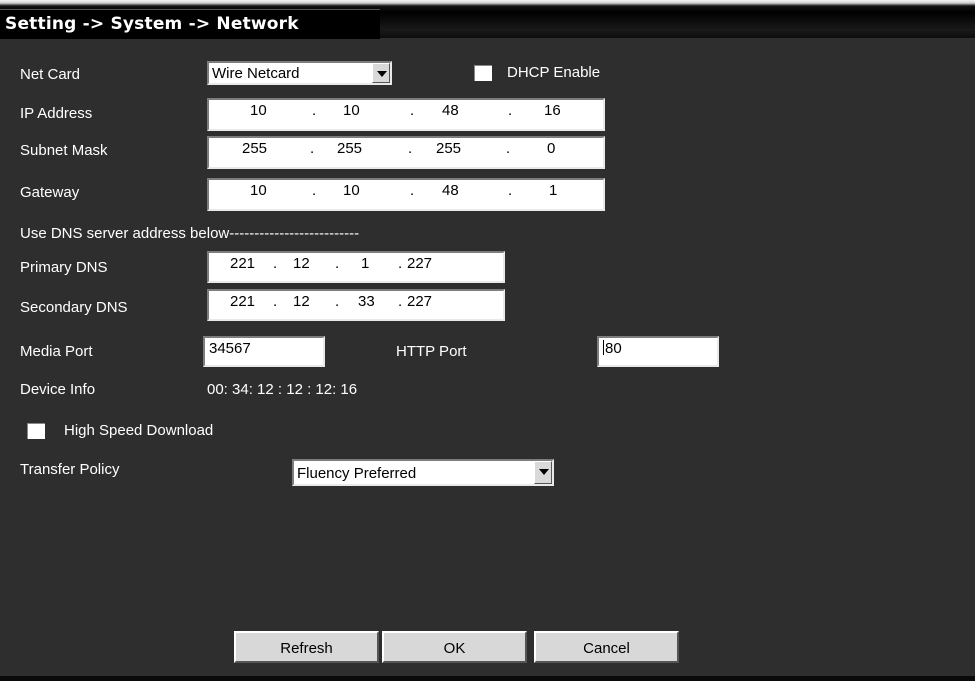 This screenshot has height=681, width=975. What do you see at coordinates (553, 190) in the screenshot?
I see `gateway-octet-4: 1` at bounding box center [553, 190].